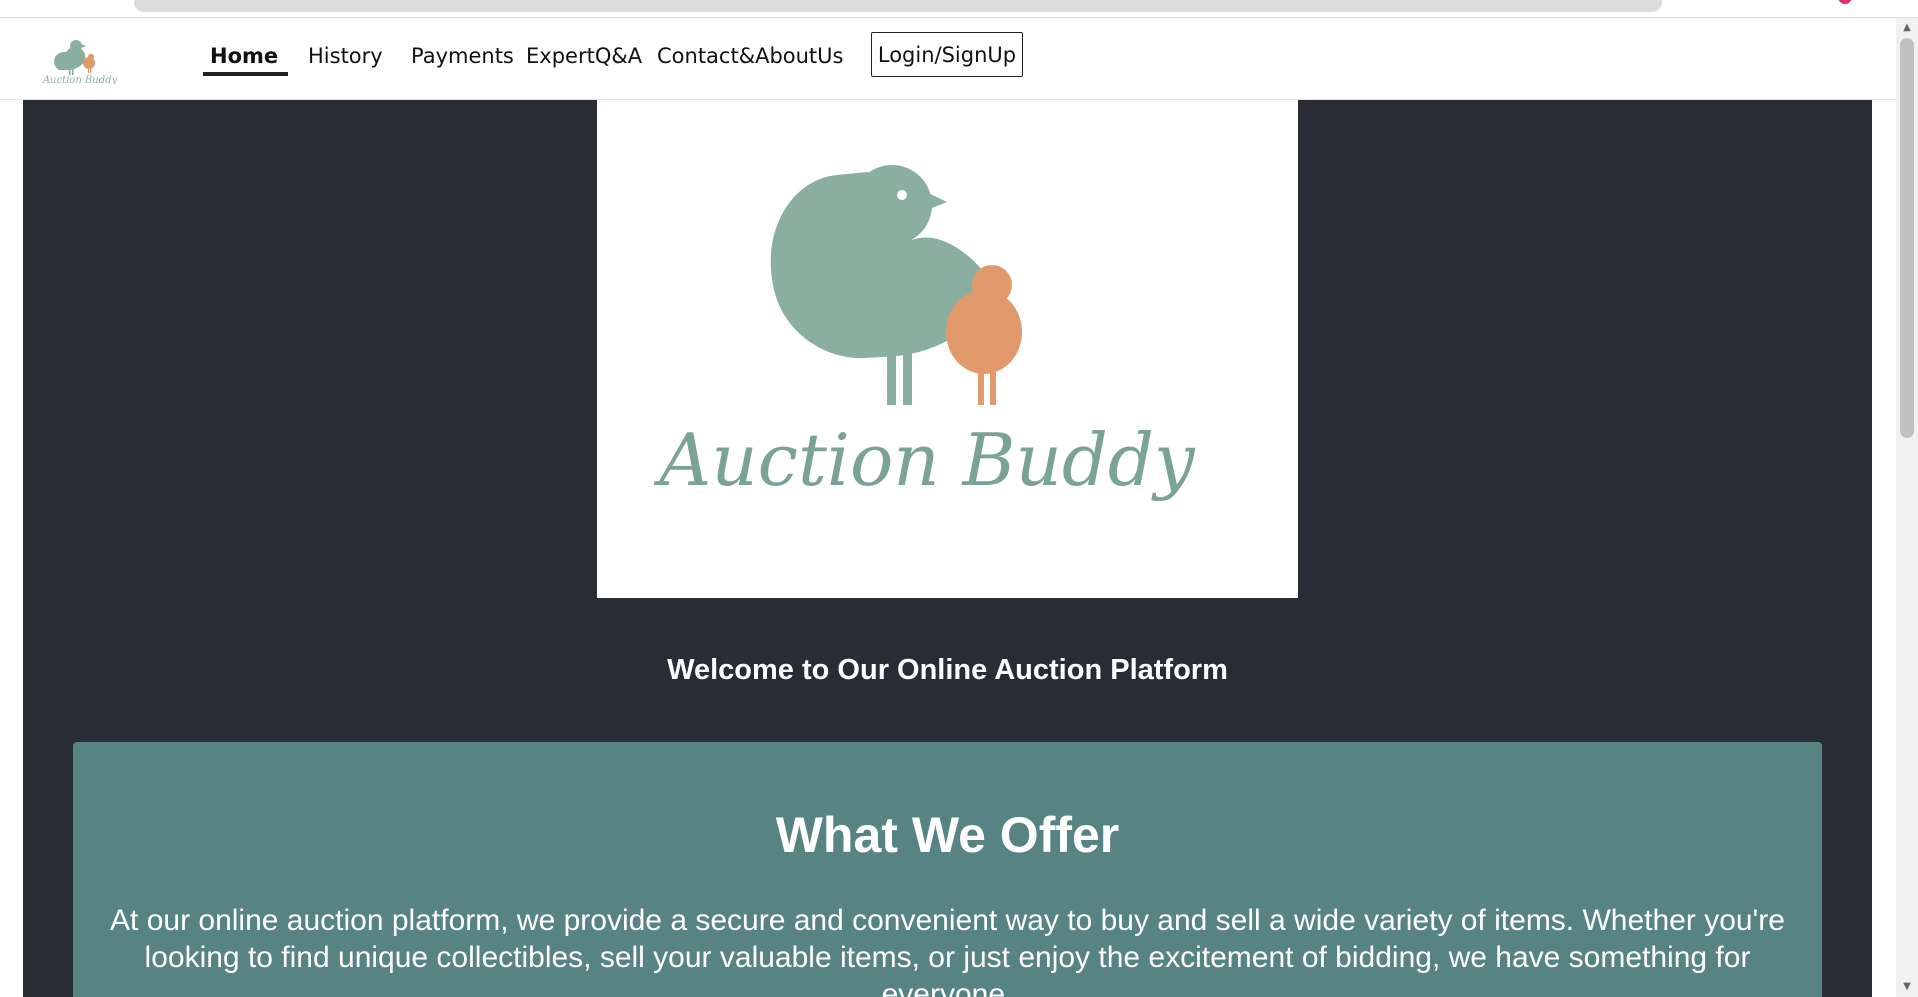 Image resolution: width=1918 pixels, height=997 pixels. I want to click on notification-dot-icon, so click(1845, 2).